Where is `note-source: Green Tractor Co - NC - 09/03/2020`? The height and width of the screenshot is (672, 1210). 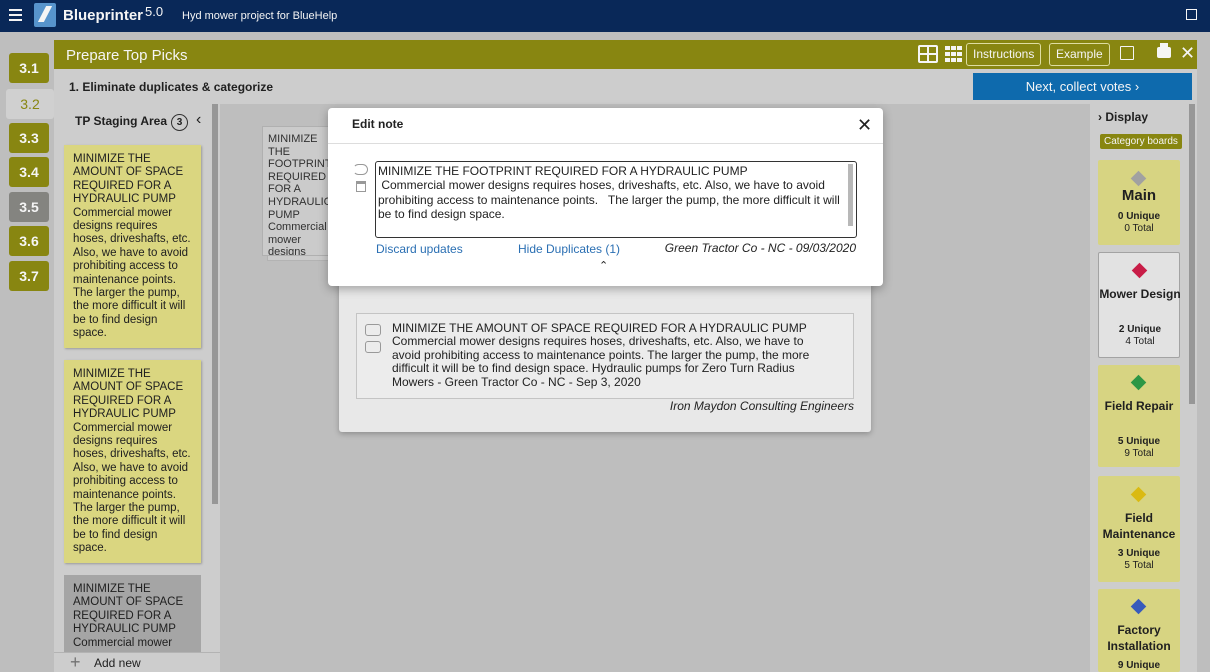
note-source: Green Tractor Co - NC - 09/03/2020 is located at coordinates (760, 248).